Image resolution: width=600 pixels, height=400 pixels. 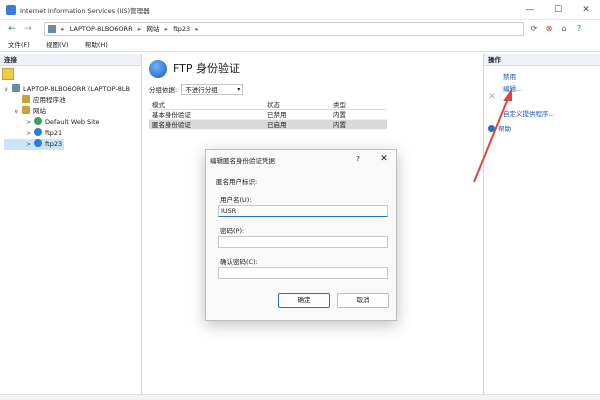 What do you see at coordinates (277, 115) in the screenshot?
I see `cell-status: 已禁用` at bounding box center [277, 115].